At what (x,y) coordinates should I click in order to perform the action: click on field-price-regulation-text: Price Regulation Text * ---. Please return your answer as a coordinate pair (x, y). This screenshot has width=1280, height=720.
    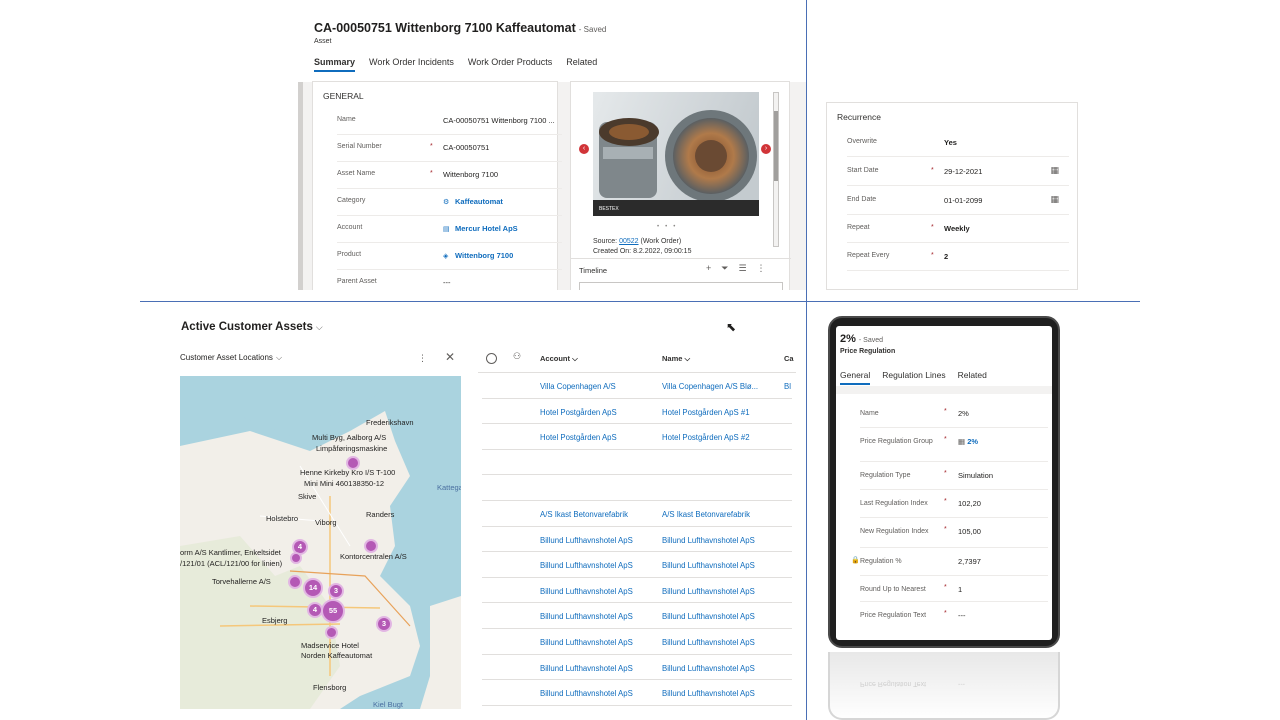
    Looking at the image, I should click on (954, 615).